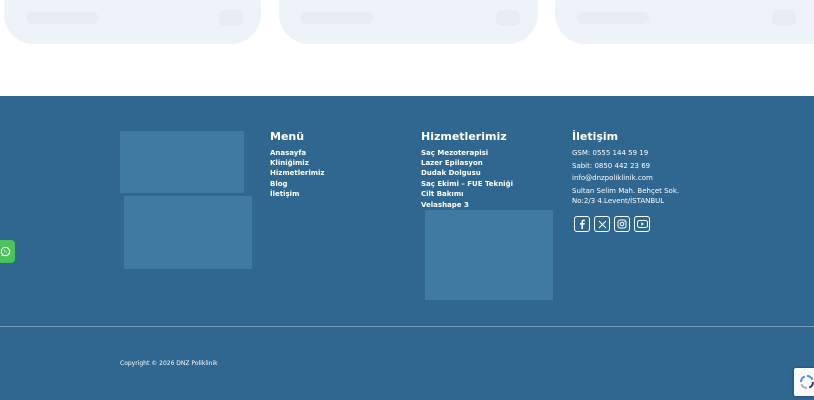  What do you see at coordinates (489, 255) in the screenshot?
I see `footer-service-image` at bounding box center [489, 255].